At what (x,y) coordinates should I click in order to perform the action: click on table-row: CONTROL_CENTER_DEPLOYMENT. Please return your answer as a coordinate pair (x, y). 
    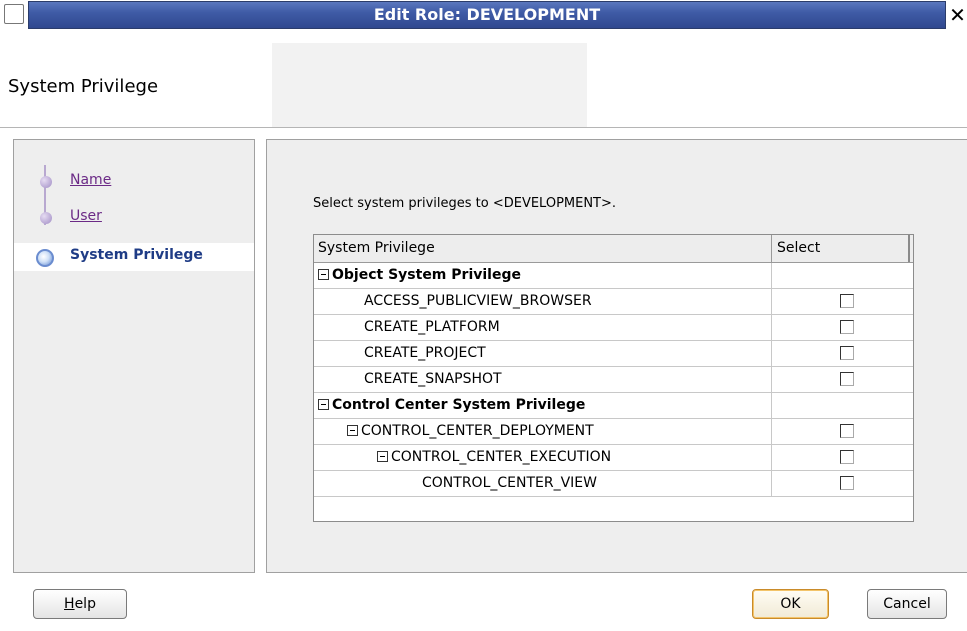
    Looking at the image, I should click on (613, 432).